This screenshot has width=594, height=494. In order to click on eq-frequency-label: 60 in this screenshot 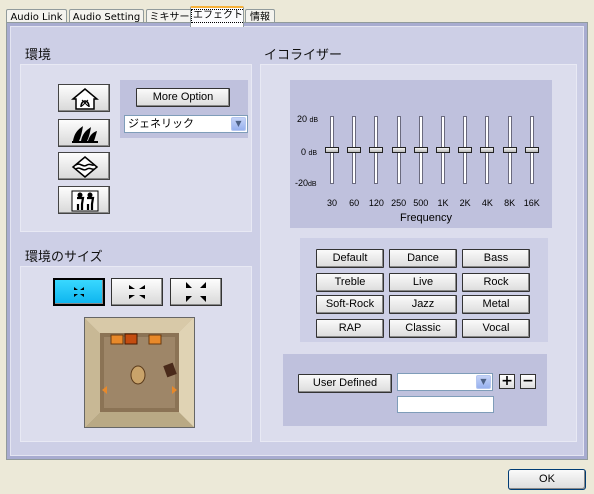, I will do `click(354, 203)`.